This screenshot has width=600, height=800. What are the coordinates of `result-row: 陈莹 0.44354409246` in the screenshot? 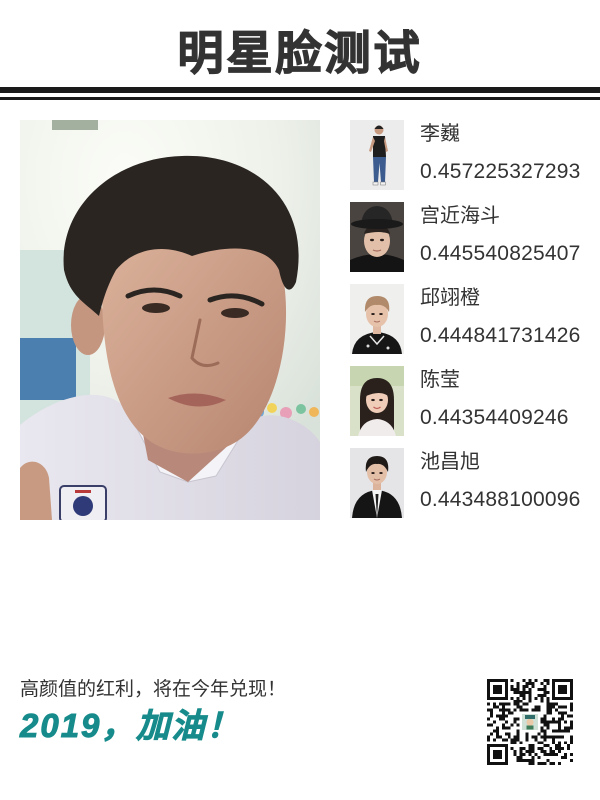 It's located at (470, 401).